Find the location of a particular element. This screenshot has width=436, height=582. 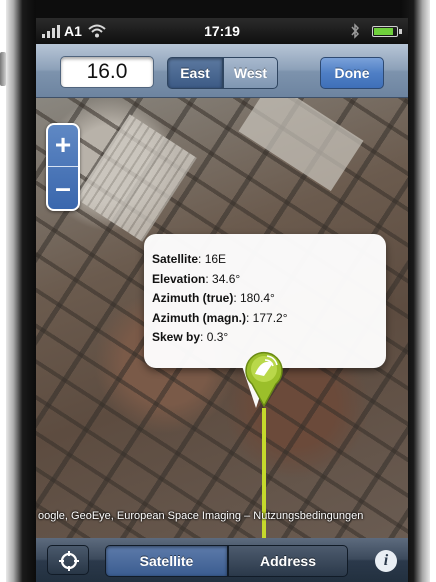

satellite-value: : 16E is located at coordinates (212, 259).